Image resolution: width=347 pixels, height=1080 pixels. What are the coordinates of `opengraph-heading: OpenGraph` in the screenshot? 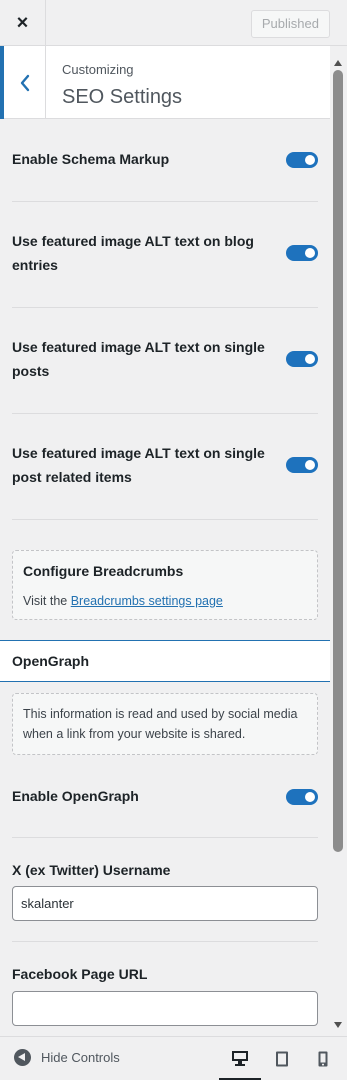 It's located at (165, 661).